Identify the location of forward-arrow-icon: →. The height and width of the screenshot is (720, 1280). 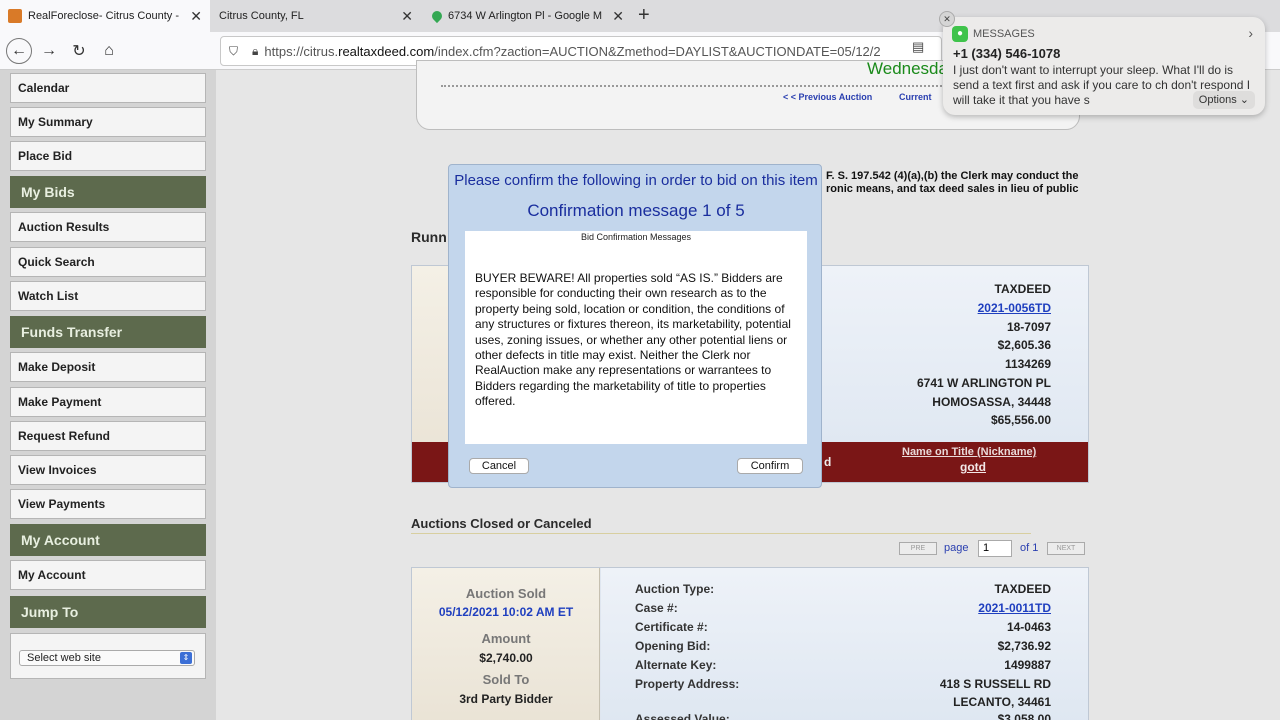
(49, 51).